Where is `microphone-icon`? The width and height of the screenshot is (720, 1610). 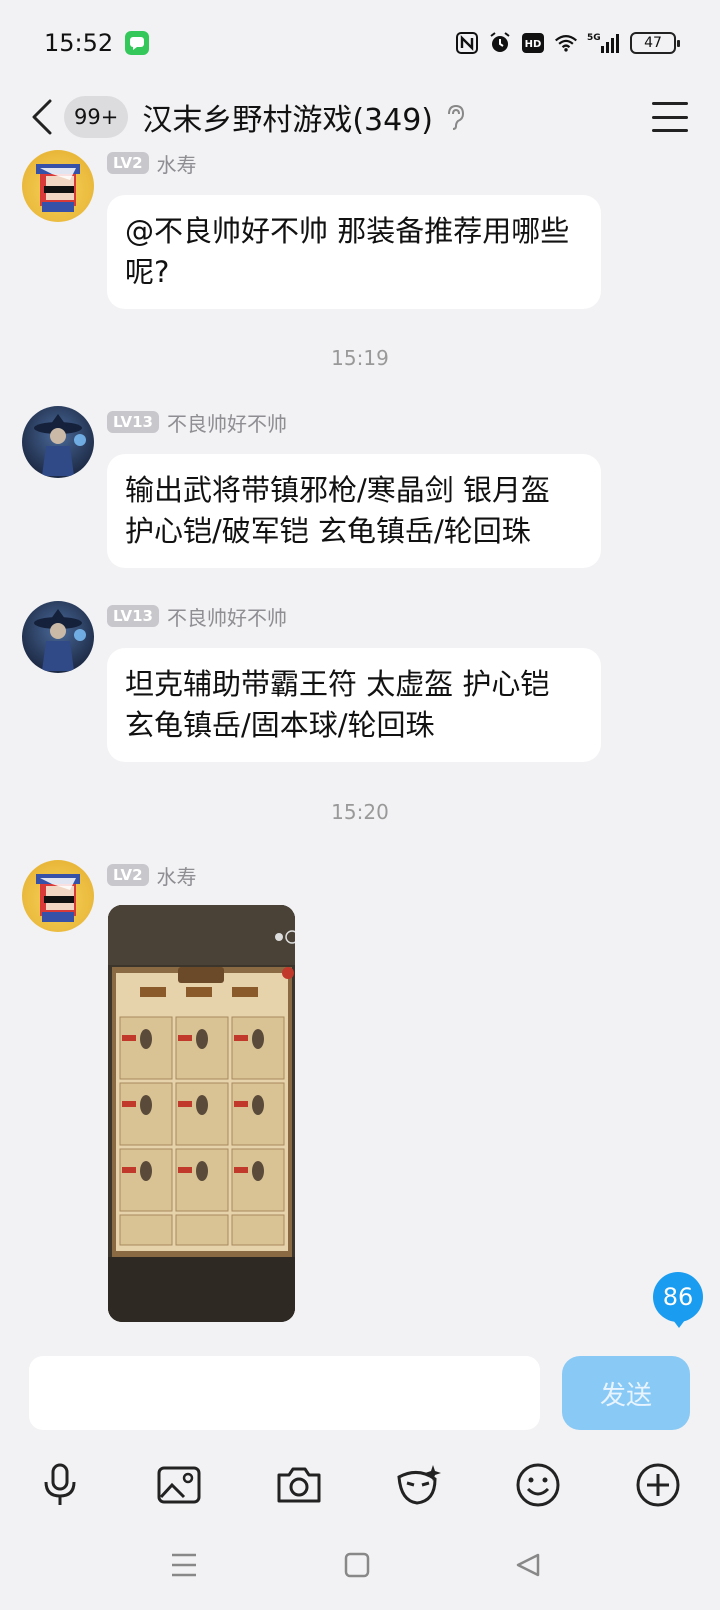 microphone-icon is located at coordinates (60, 1485).